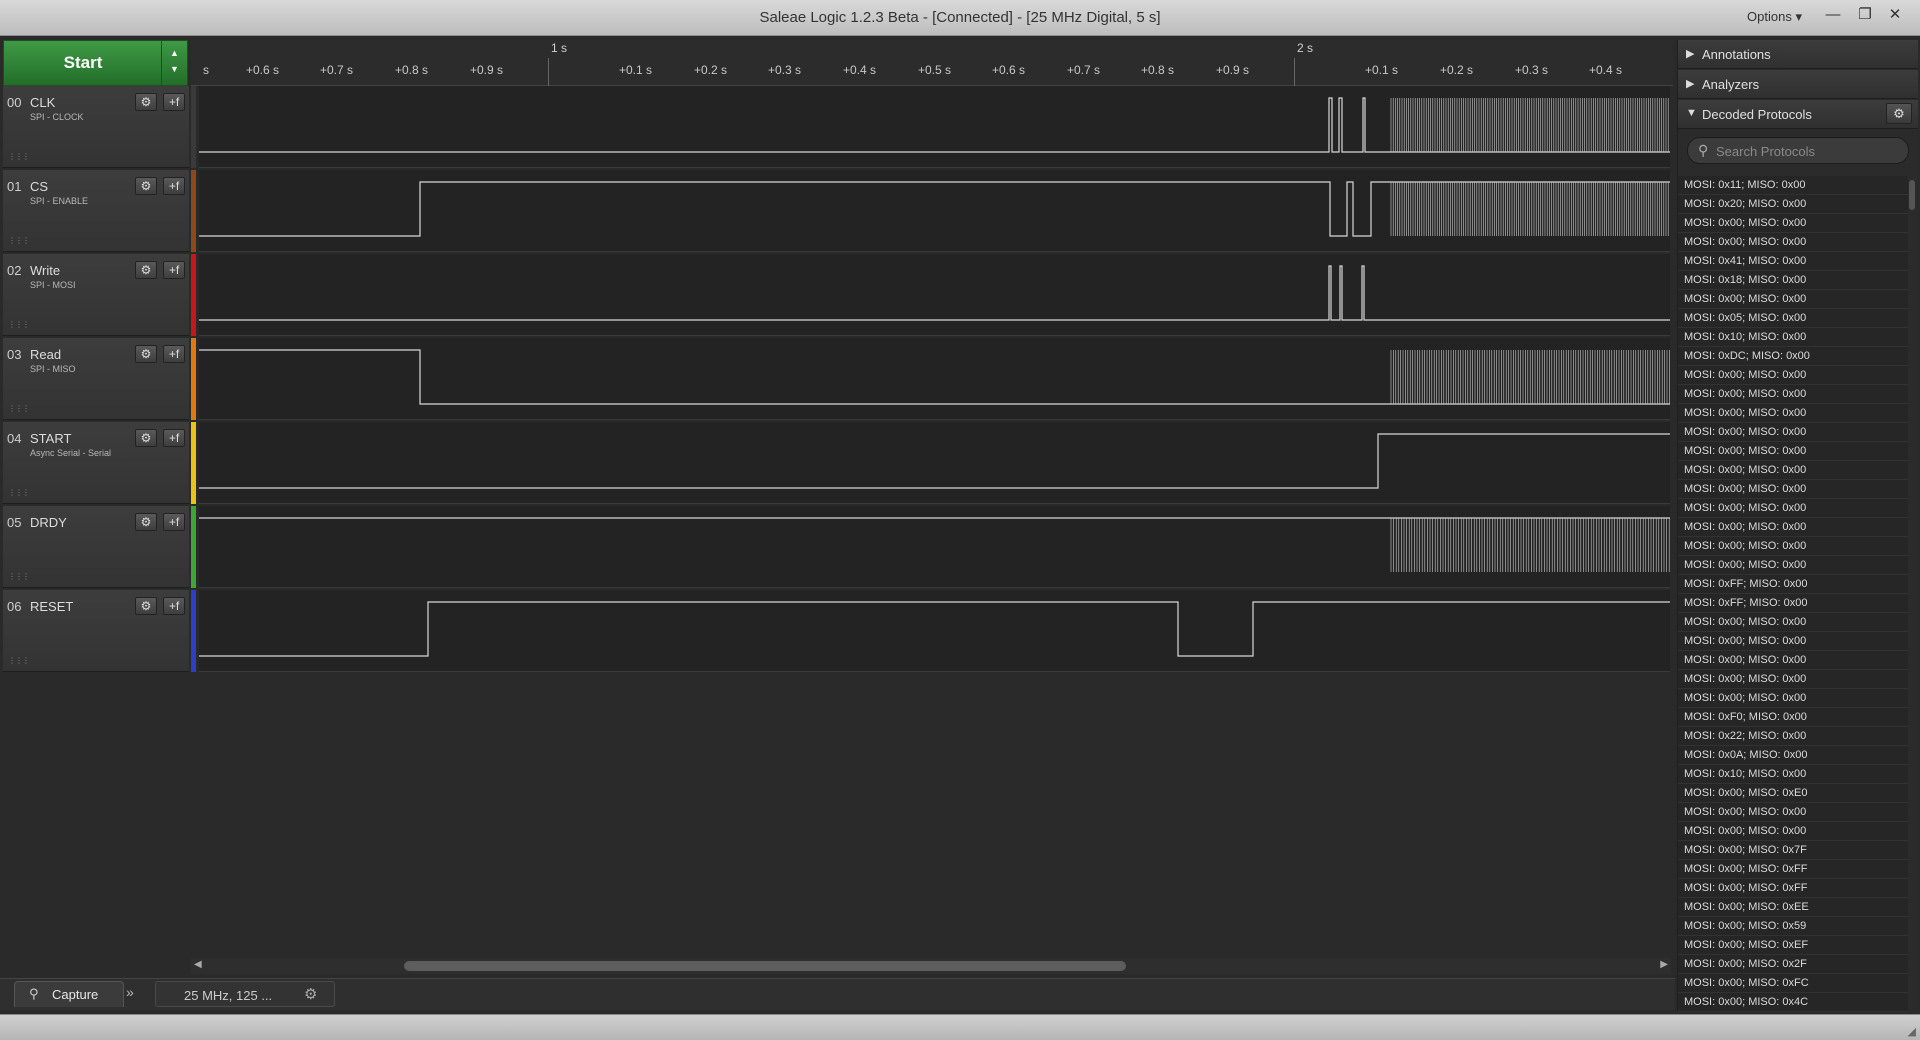 This screenshot has height=1040, width=1920. Describe the element at coordinates (1798, 54) in the screenshot. I see `annotations-section: ▶ Annotations` at that location.